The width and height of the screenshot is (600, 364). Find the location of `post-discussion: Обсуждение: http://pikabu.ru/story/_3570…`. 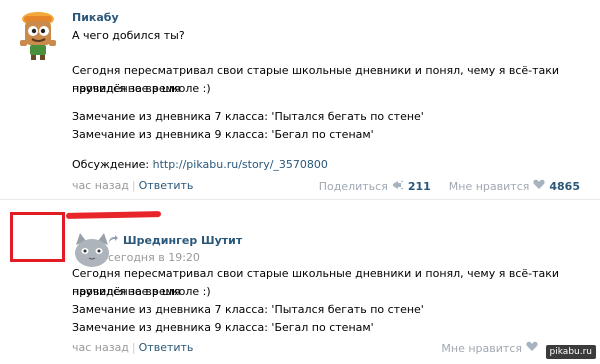

post-discussion: Обсуждение: http://pikabu.ru/story/_3570… is located at coordinates (332, 165).